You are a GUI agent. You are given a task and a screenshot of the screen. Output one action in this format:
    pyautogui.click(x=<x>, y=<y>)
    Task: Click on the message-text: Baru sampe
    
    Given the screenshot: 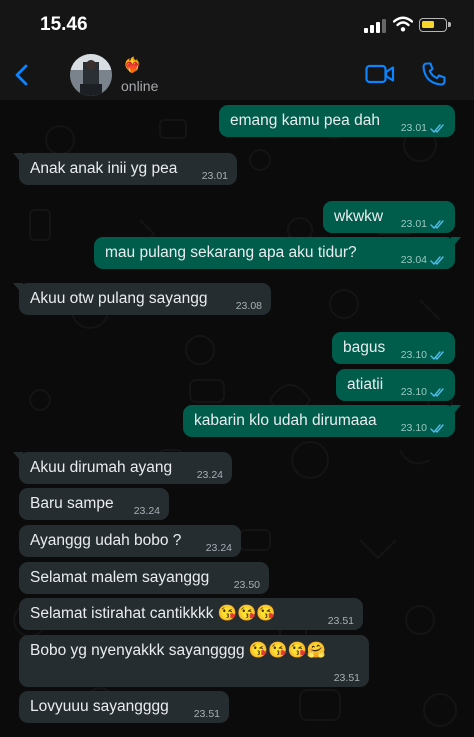 What is the action you would take?
    pyautogui.click(x=72, y=503)
    